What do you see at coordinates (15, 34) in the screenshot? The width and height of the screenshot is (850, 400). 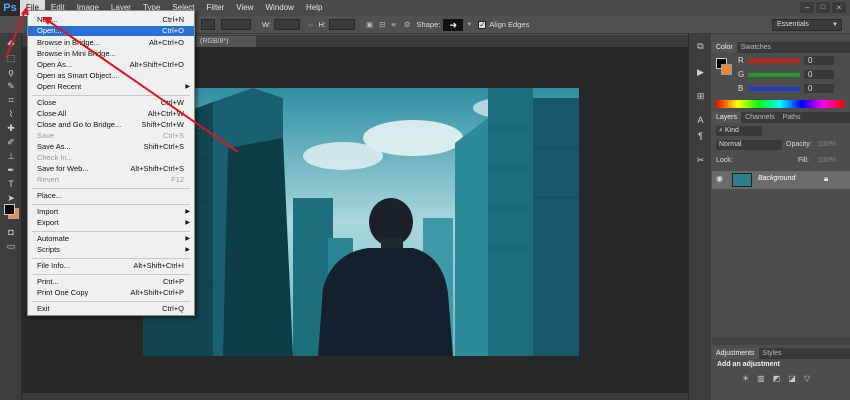 I see `annotation-arrow-file` at bounding box center [15, 34].